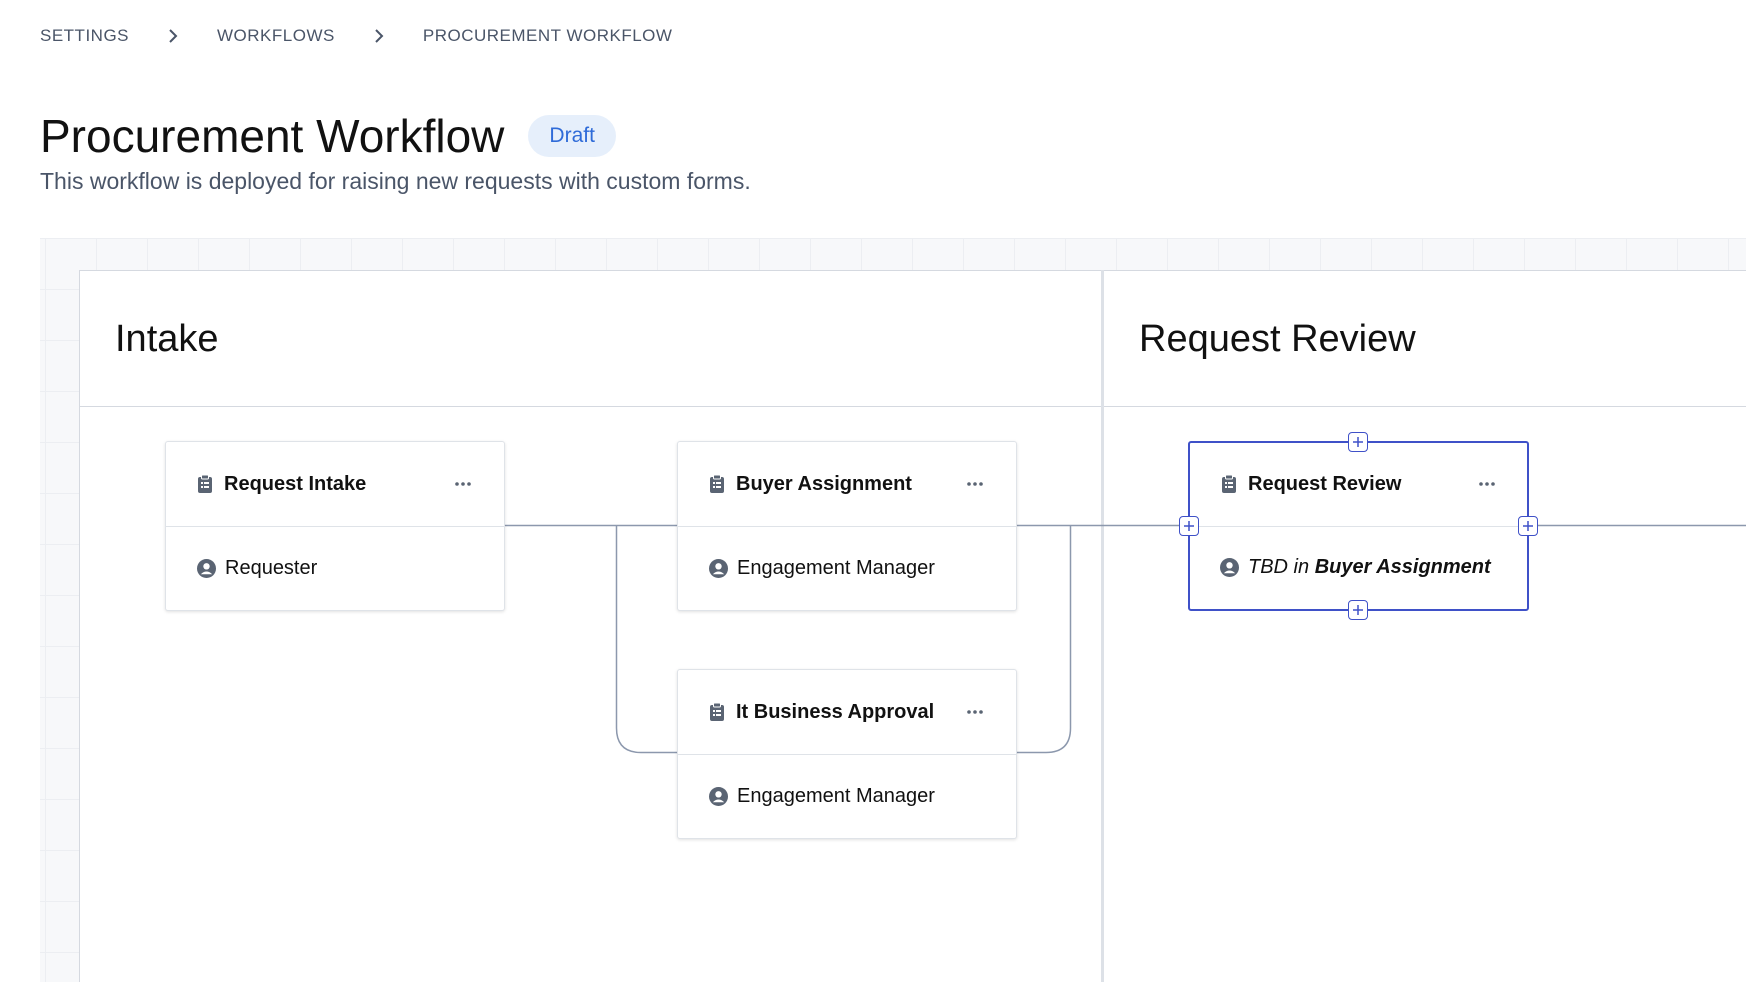 The image size is (1746, 982). Describe the element at coordinates (1402, 567) in the screenshot. I see `assignee-reference: Buyer Assignment` at that location.